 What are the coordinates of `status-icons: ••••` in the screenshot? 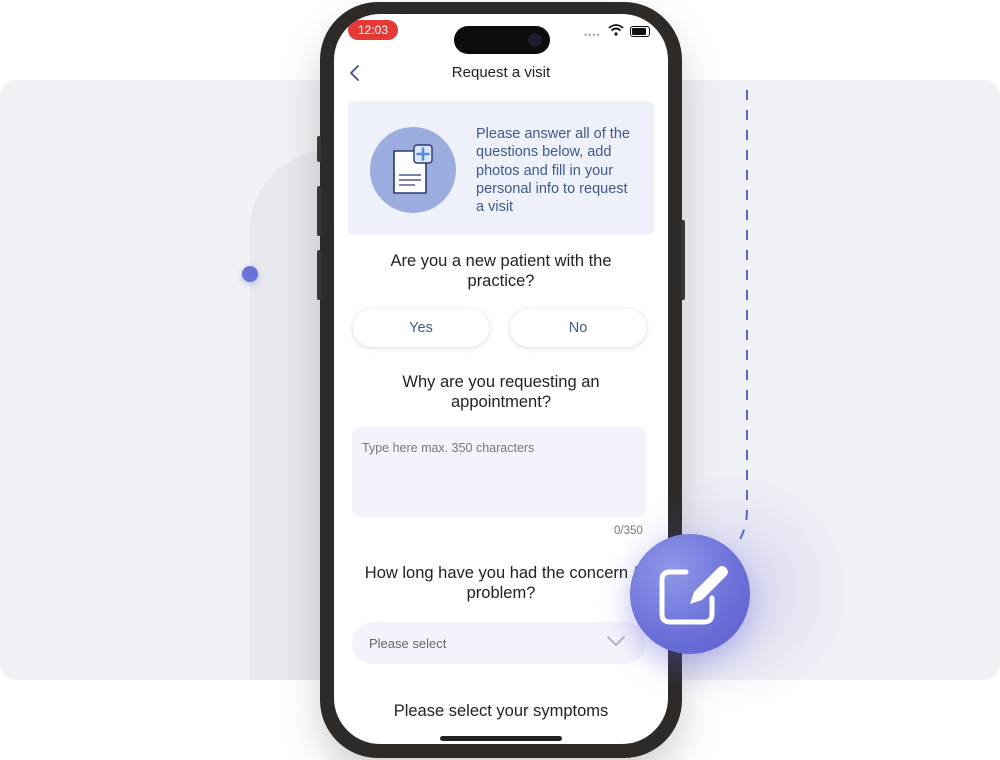 It's located at (619, 32).